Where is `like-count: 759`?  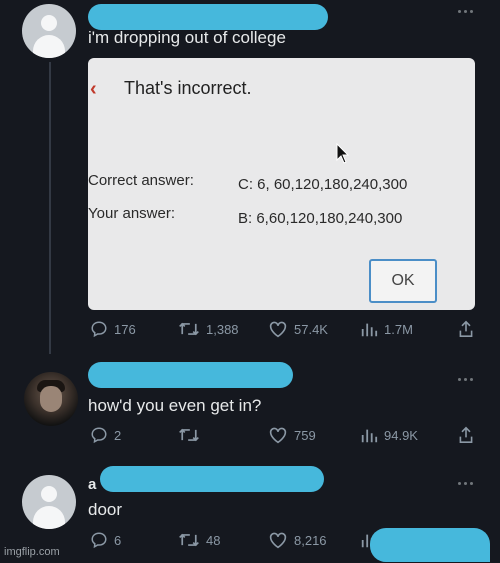
like-count: 759 is located at coordinates (305, 435).